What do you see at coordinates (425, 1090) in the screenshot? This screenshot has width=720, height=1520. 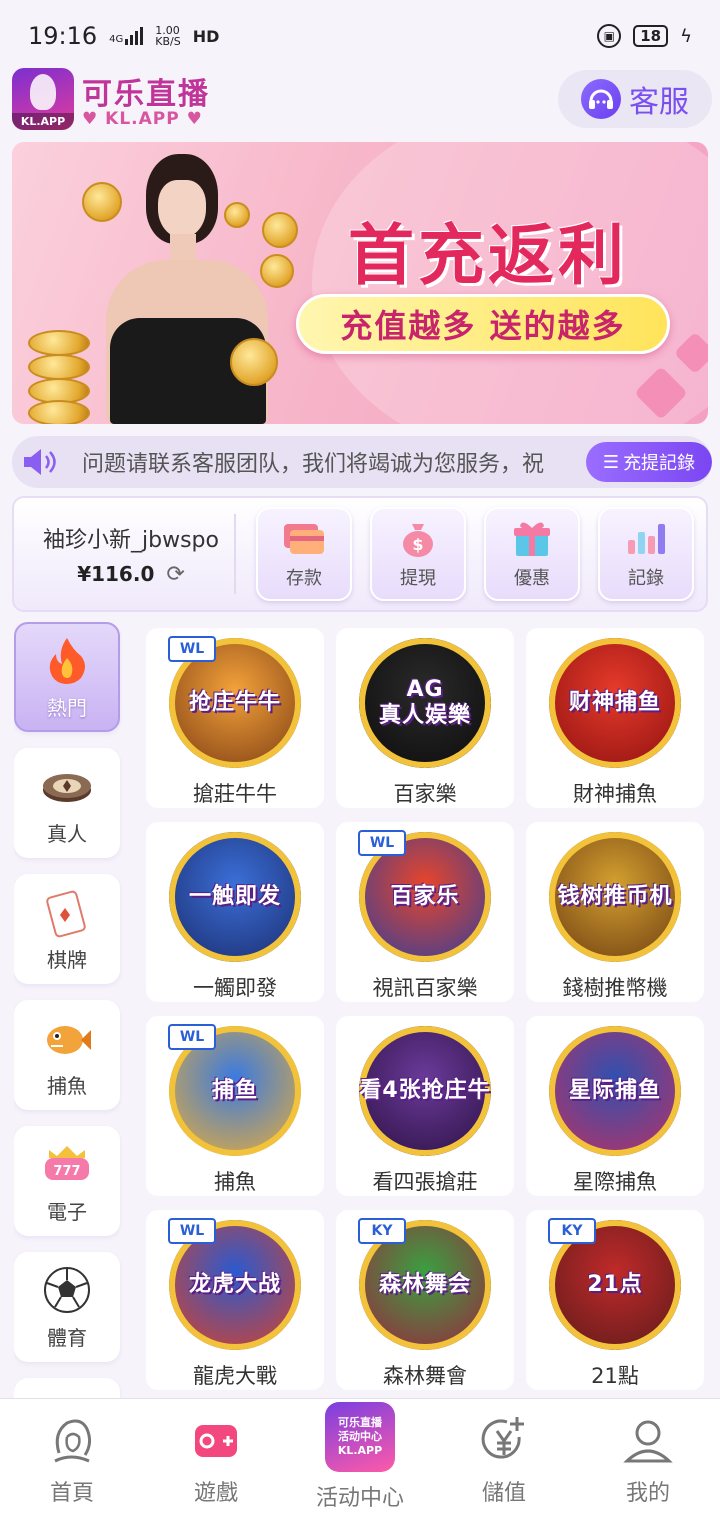 I see `game-art-caption: 看4张抢庄牛` at bounding box center [425, 1090].